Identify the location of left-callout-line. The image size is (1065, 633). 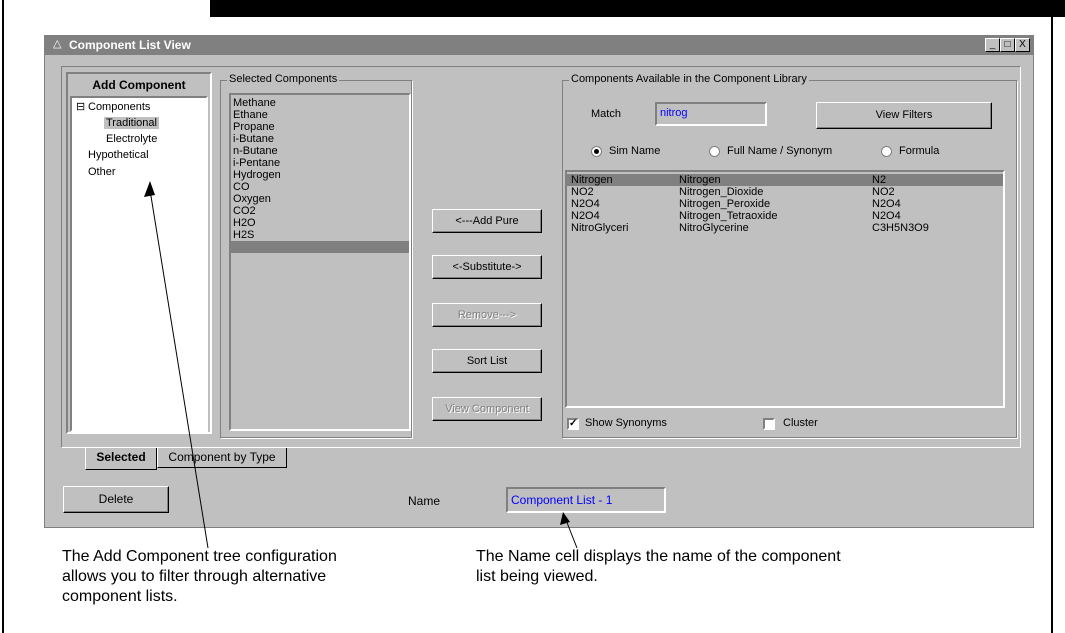
(179, 369).